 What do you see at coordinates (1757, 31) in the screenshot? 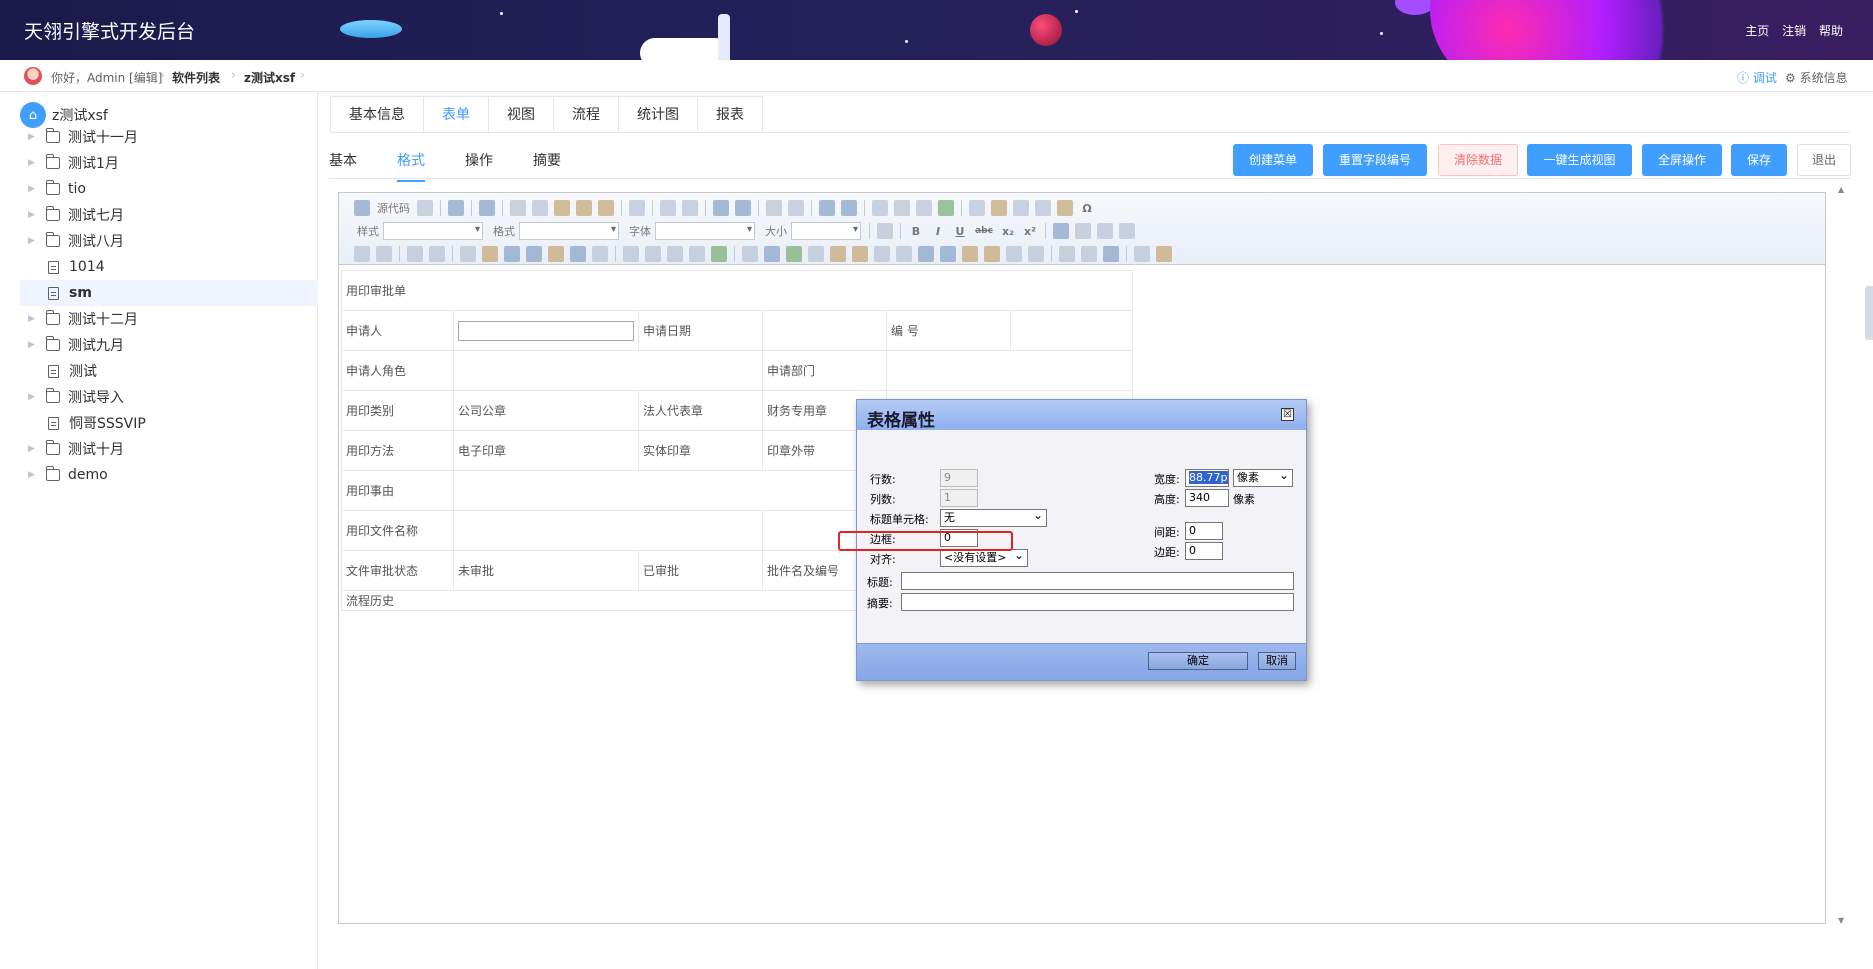
I see `nav-home-link: 主页` at bounding box center [1757, 31].